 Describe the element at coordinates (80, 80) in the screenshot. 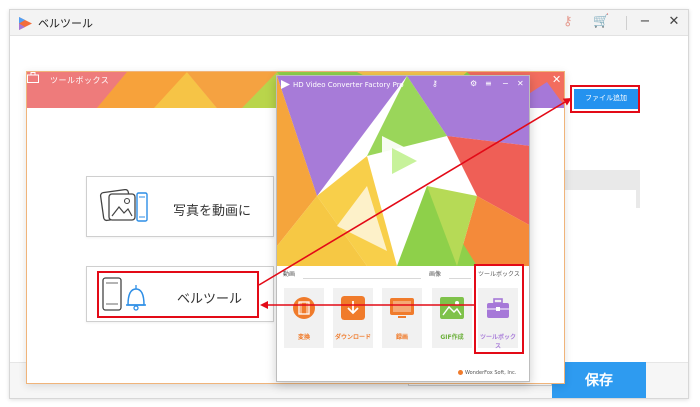

I see `toolbox-title: ツールボックス` at that location.